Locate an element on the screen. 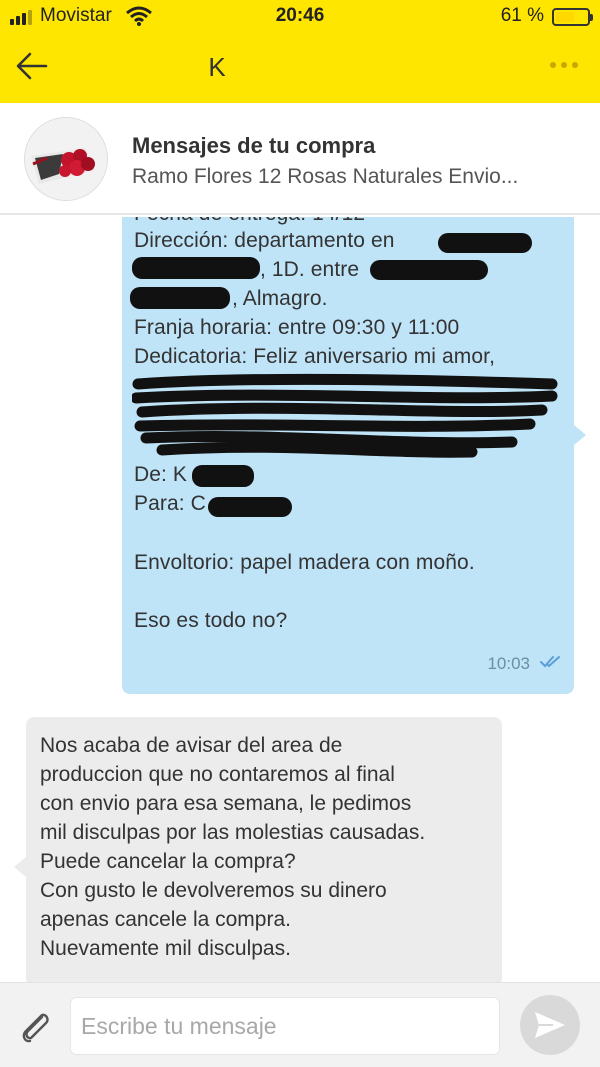 The height and width of the screenshot is (1067, 600). conversation-title: K is located at coordinates (217, 67).